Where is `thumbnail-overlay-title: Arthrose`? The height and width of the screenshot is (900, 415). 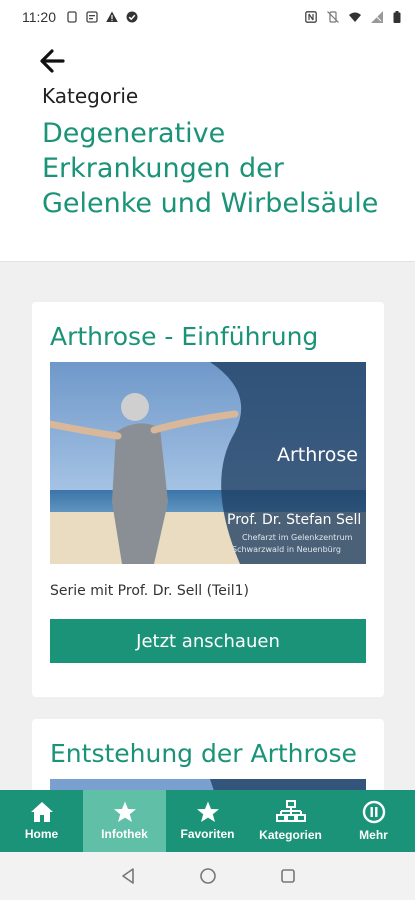
thumbnail-overlay-title: Arthrose is located at coordinates (317, 455).